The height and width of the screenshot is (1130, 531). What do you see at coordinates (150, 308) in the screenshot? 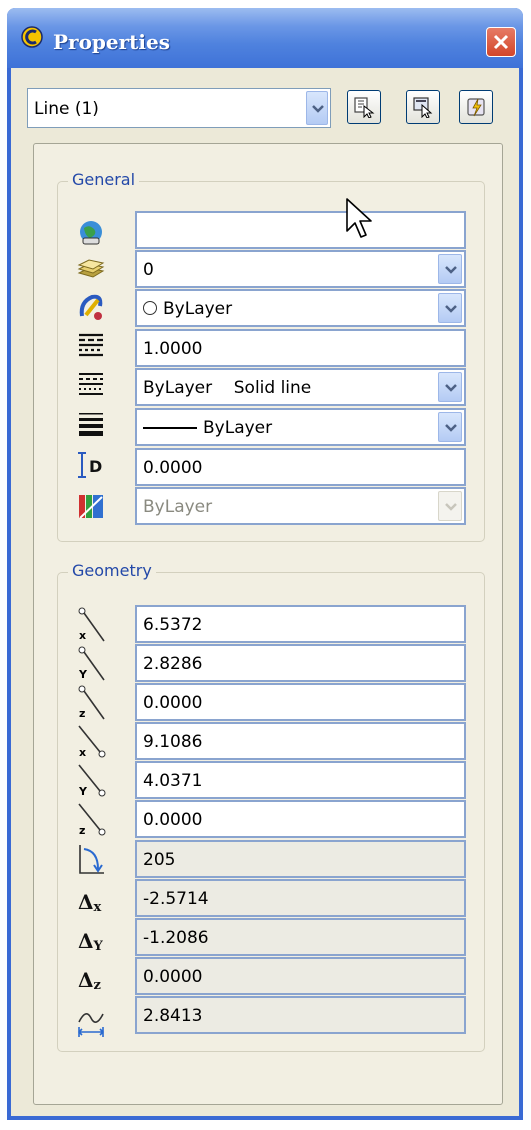
I see `bylayer-circle-icon` at bounding box center [150, 308].